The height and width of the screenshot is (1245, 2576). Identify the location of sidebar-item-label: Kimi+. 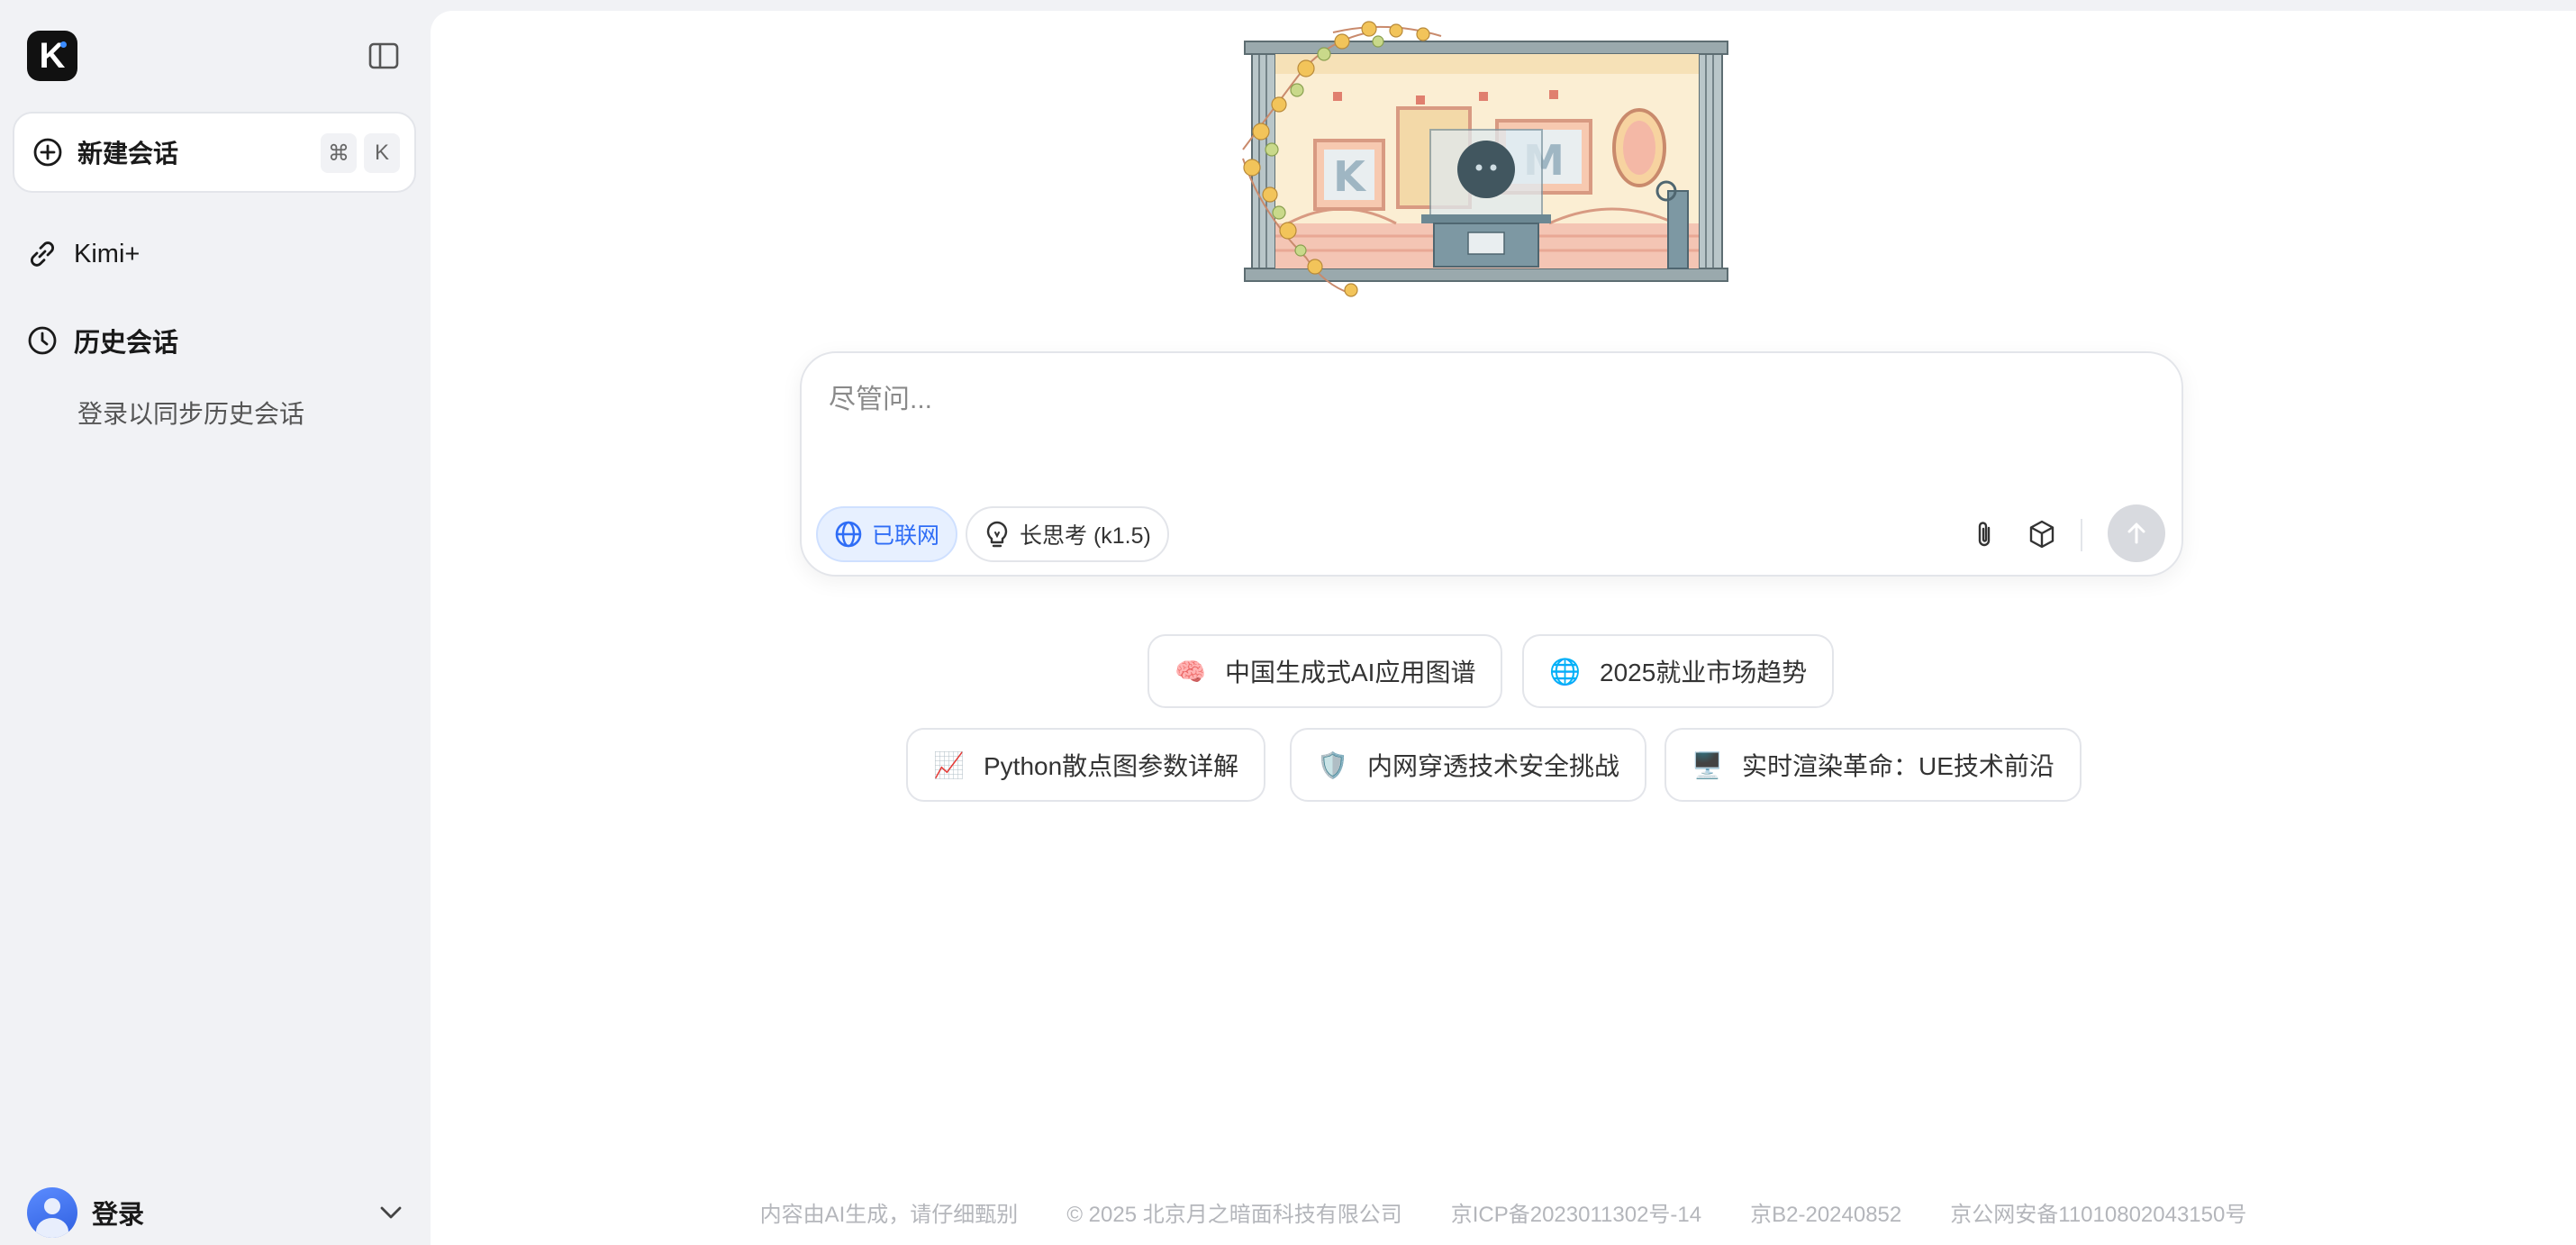
(107, 253).